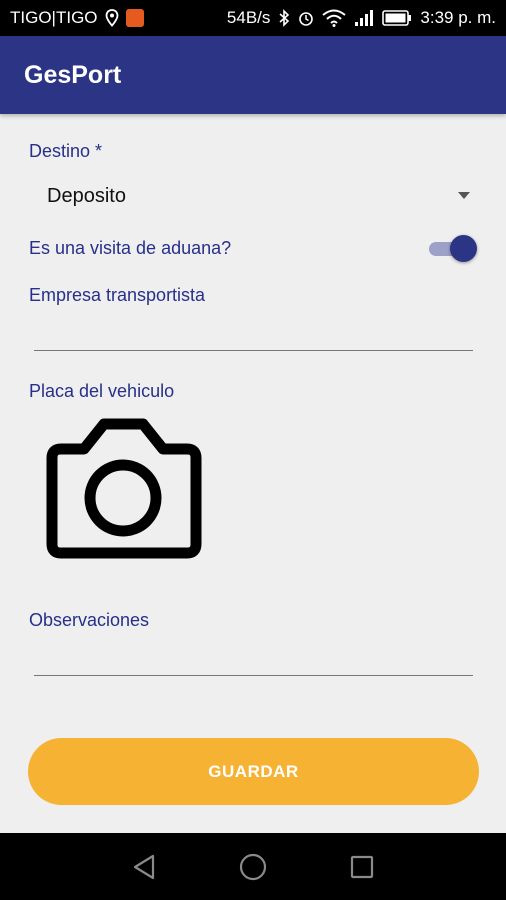  Describe the element at coordinates (111, 18) in the screenshot. I see `location-icon` at that location.